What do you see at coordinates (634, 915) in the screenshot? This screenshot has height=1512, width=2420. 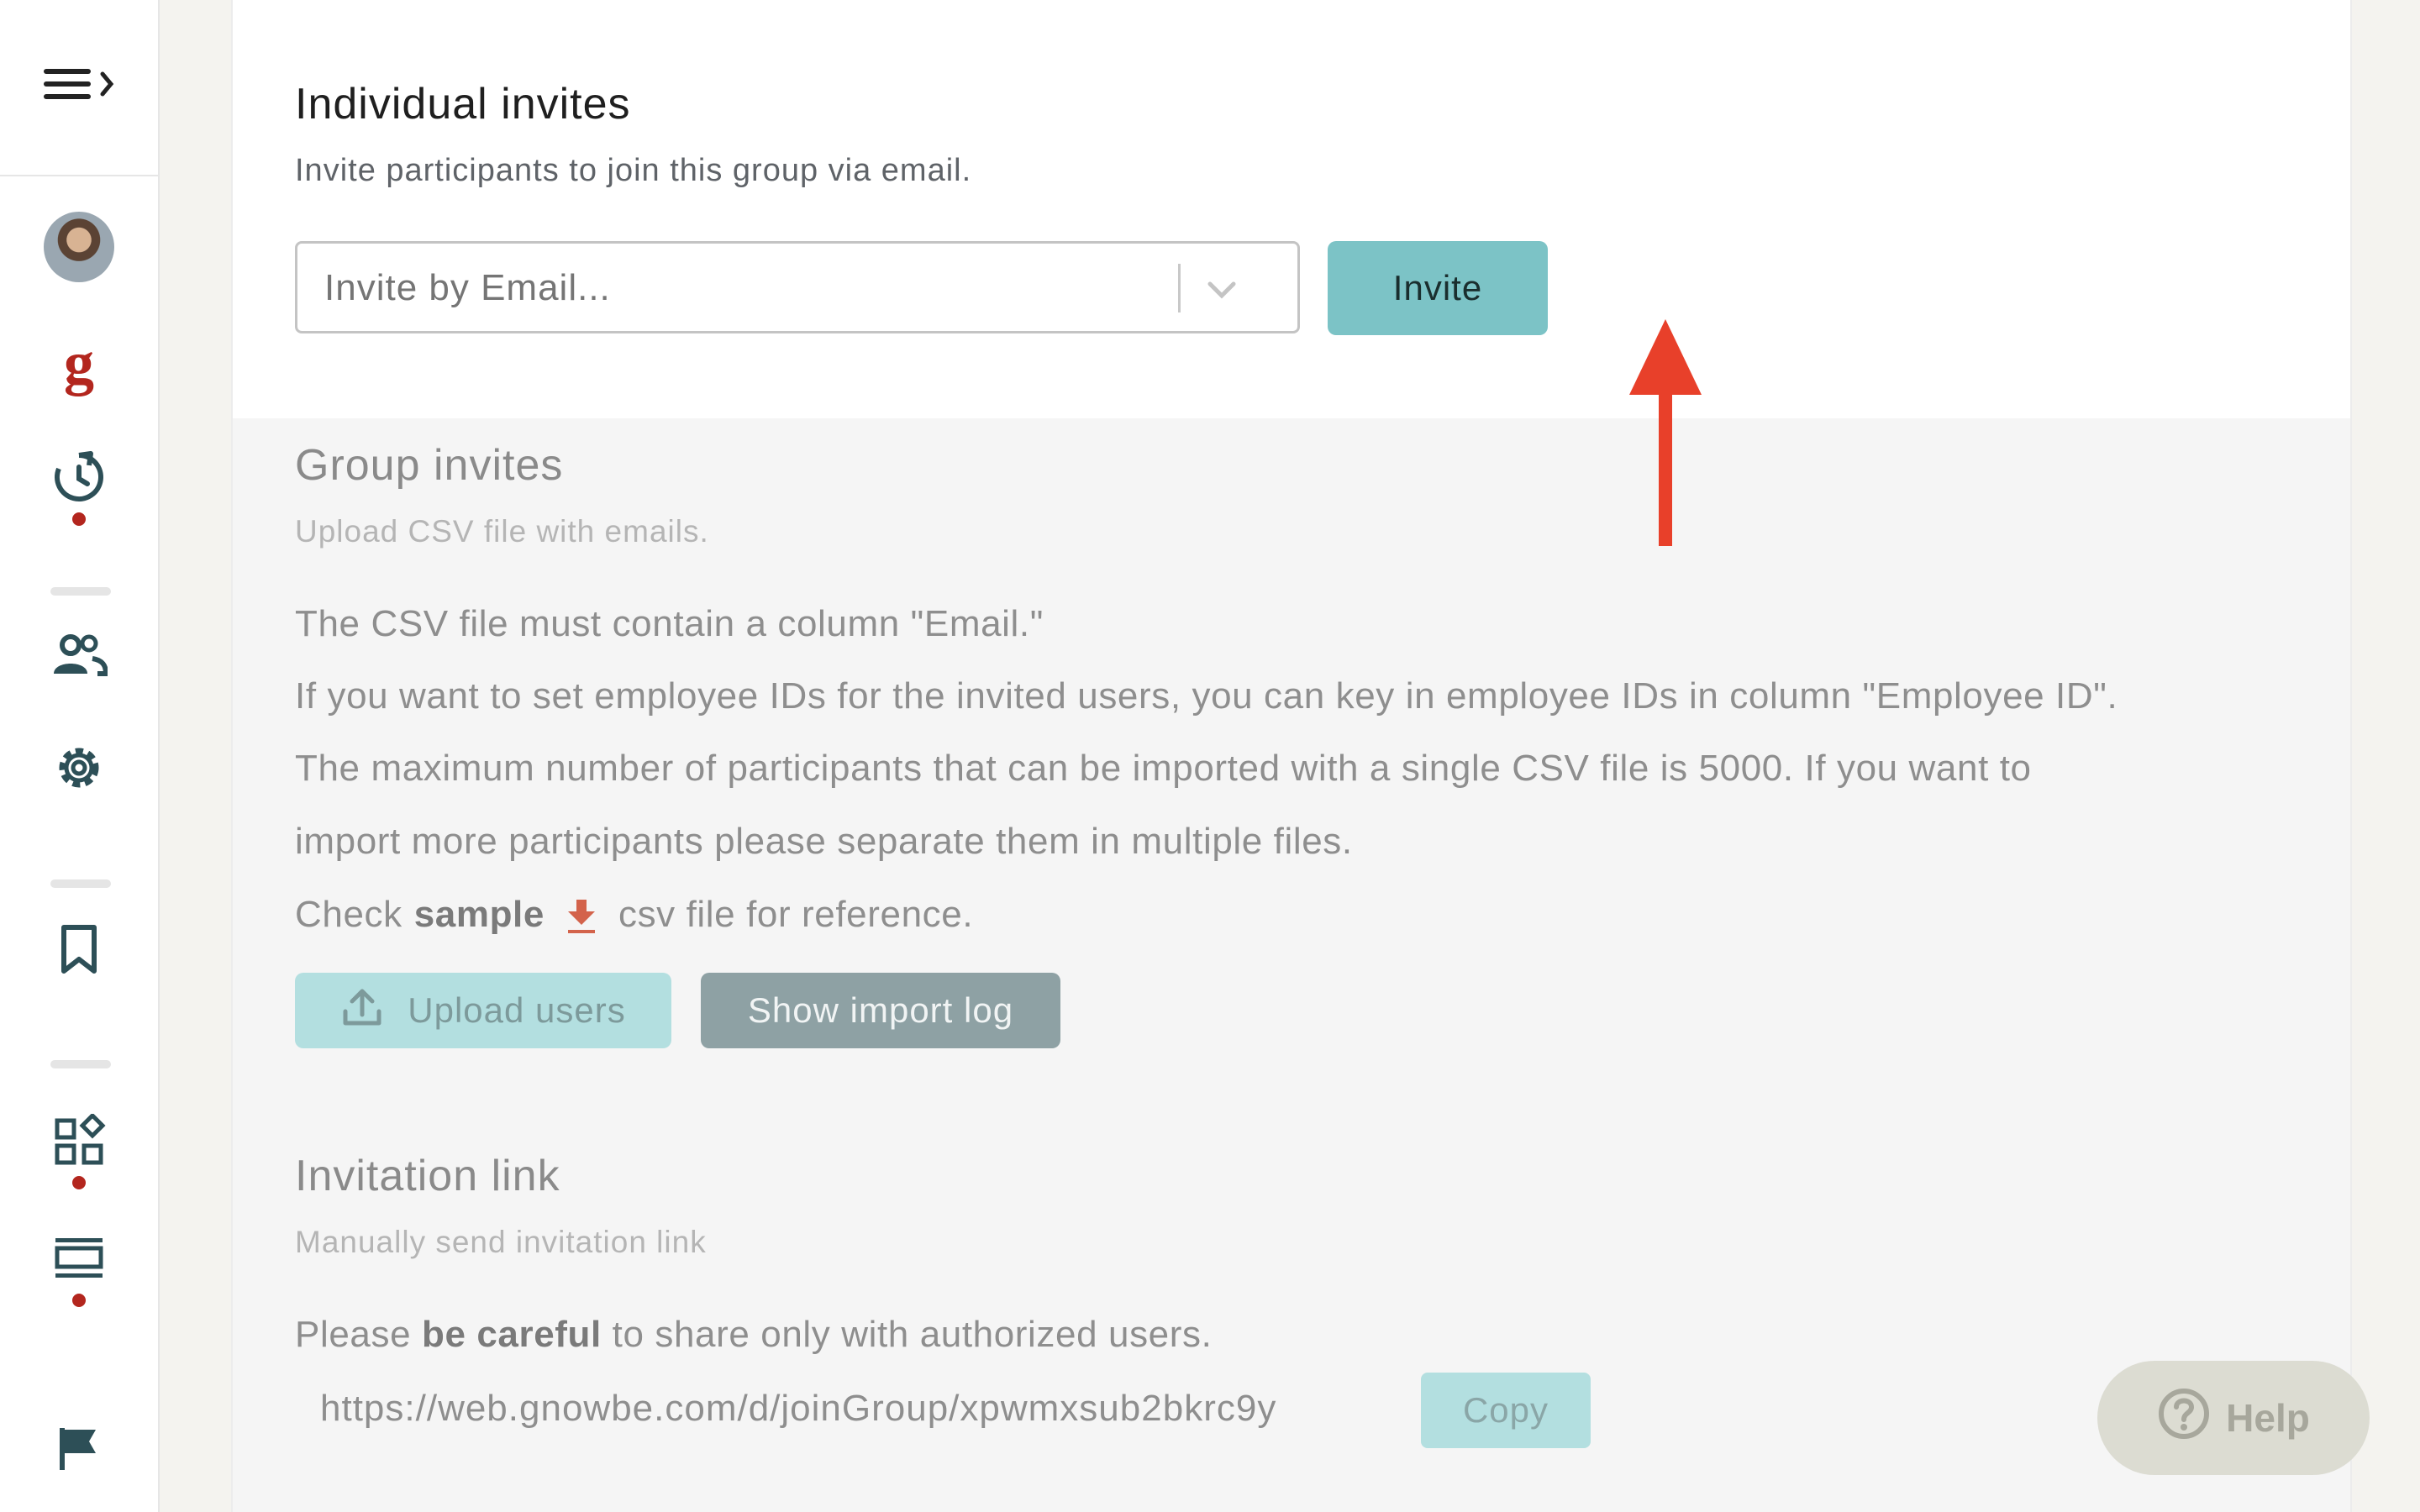 I see `csv-sample-line: Check sample csv file for reference.` at bounding box center [634, 915].